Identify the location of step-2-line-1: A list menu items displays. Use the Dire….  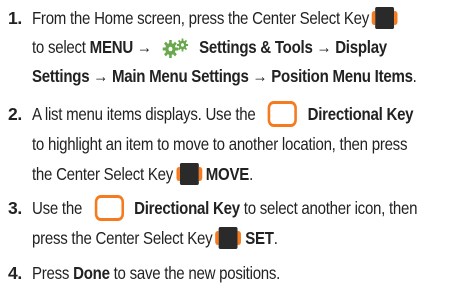
(223, 114).